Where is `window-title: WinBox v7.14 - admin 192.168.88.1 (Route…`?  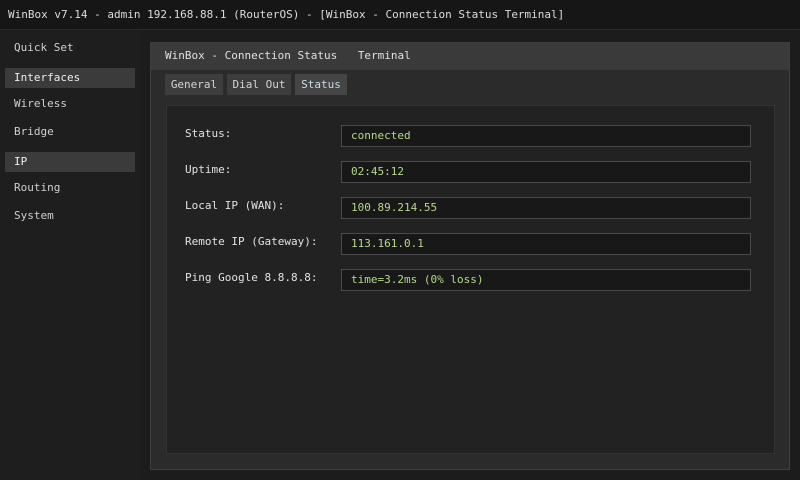 window-title: WinBox v7.14 - admin 192.168.88.1 (Route… is located at coordinates (286, 14).